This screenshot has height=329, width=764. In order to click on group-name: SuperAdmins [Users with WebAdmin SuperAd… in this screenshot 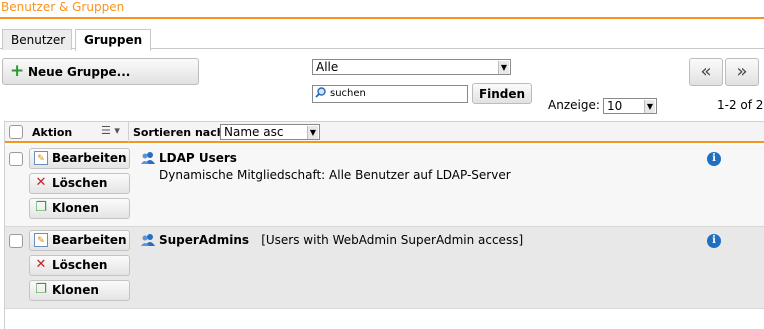, I will do `click(331, 240)`.